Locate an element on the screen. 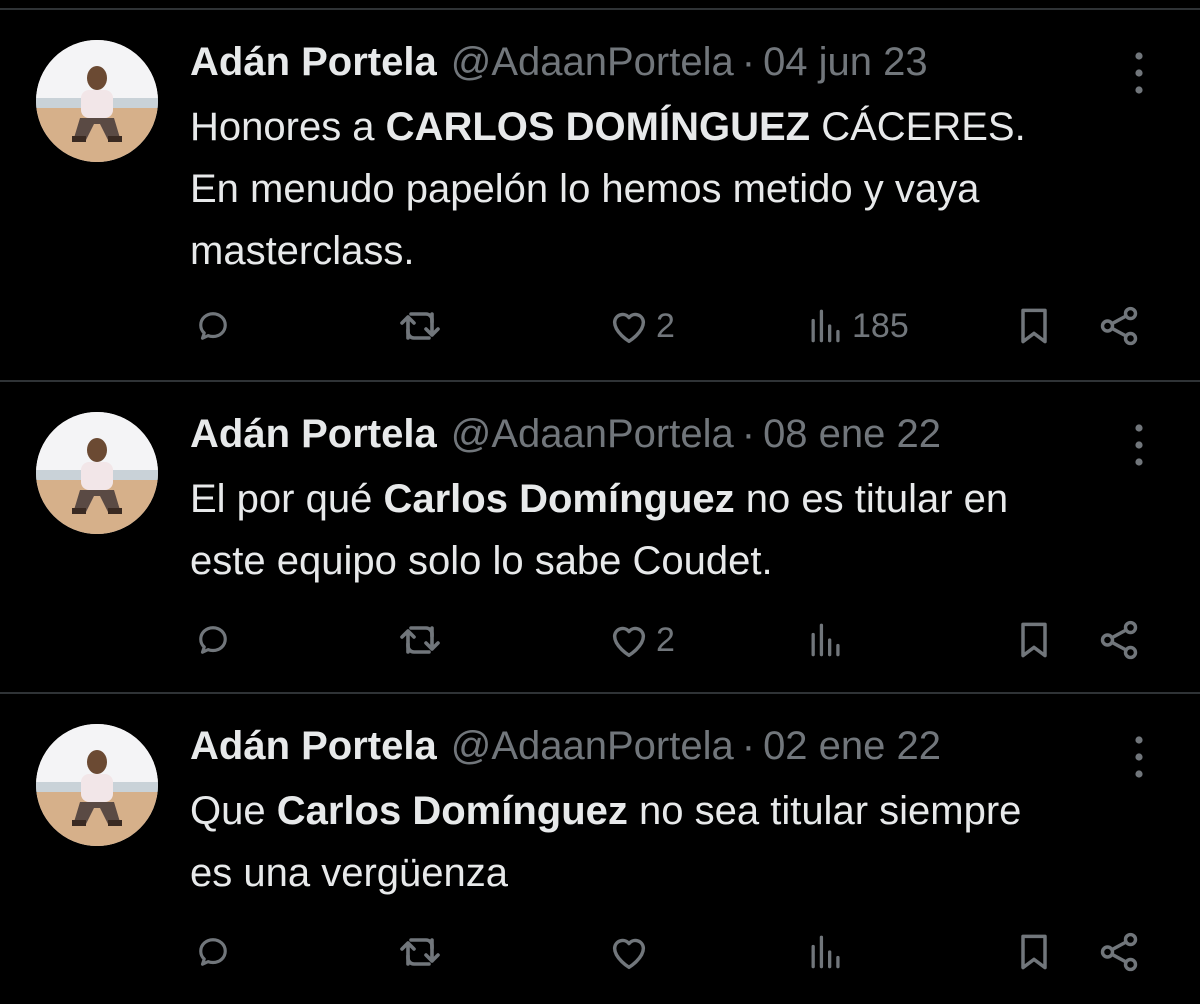 This screenshot has height=1004, width=1200. action-bar: 2 185 is located at coordinates (600, 326).